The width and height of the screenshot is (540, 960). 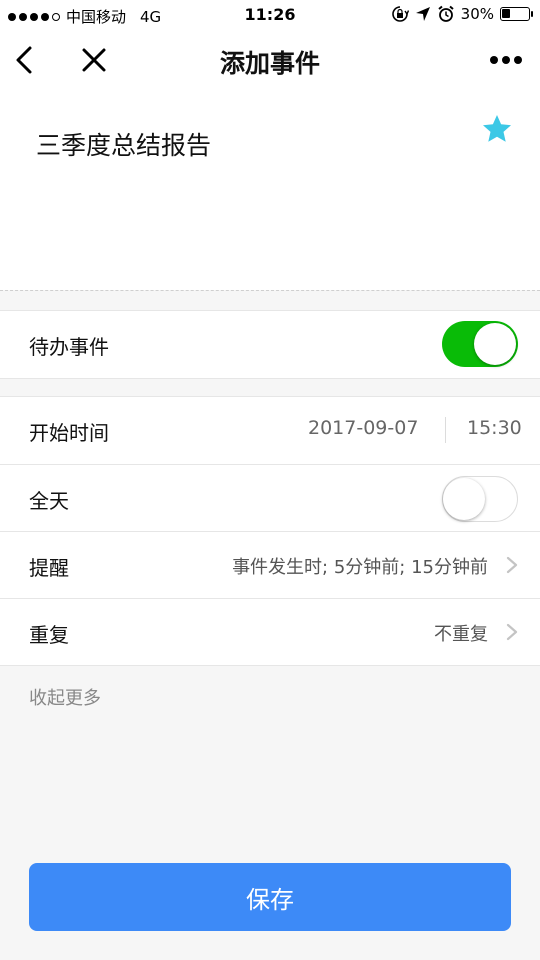 What do you see at coordinates (123, 144) in the screenshot?
I see `event-title-input: 三季度总结报告` at bounding box center [123, 144].